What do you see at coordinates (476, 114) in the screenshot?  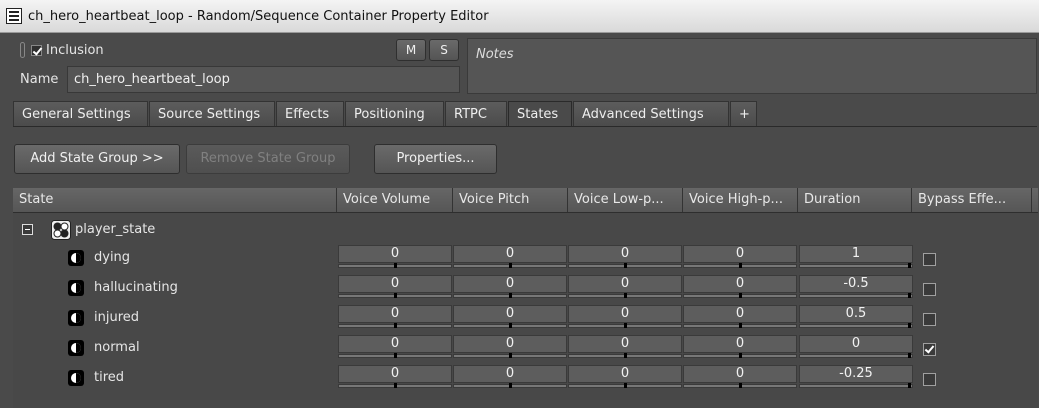 I see `tab-rtpc: RTPC` at bounding box center [476, 114].